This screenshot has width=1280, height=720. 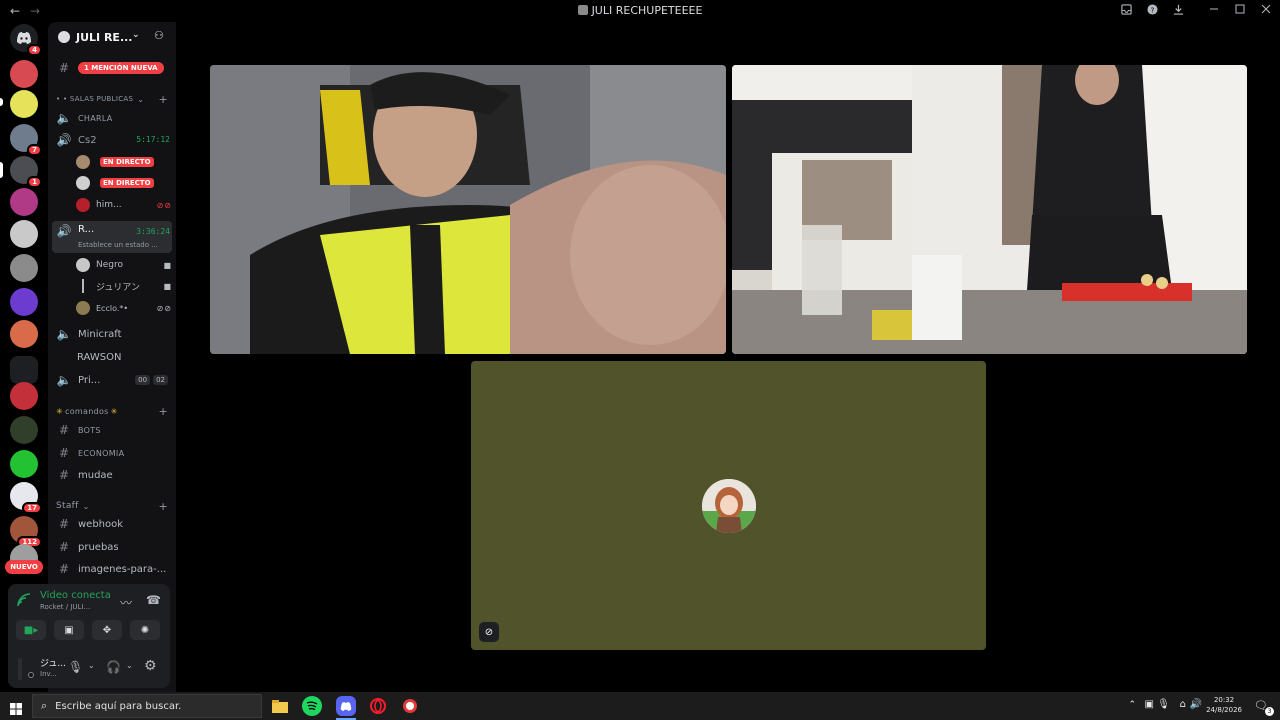 I want to click on system-clock: 20:32 24/8/2026, so click(x=1224, y=705).